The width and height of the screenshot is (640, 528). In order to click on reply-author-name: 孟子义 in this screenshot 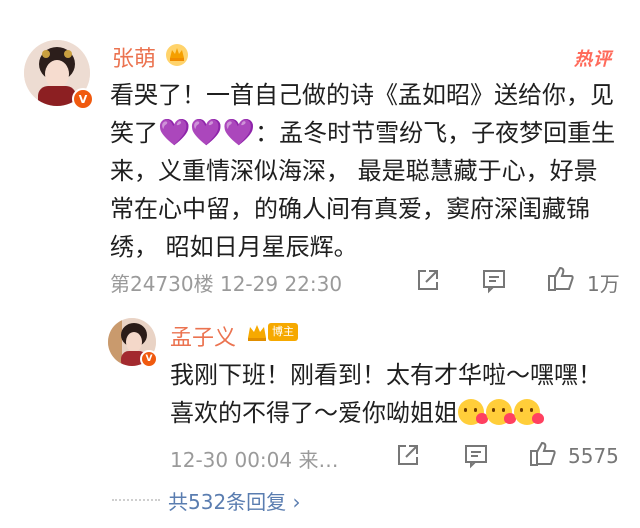, I will do `click(203, 336)`.